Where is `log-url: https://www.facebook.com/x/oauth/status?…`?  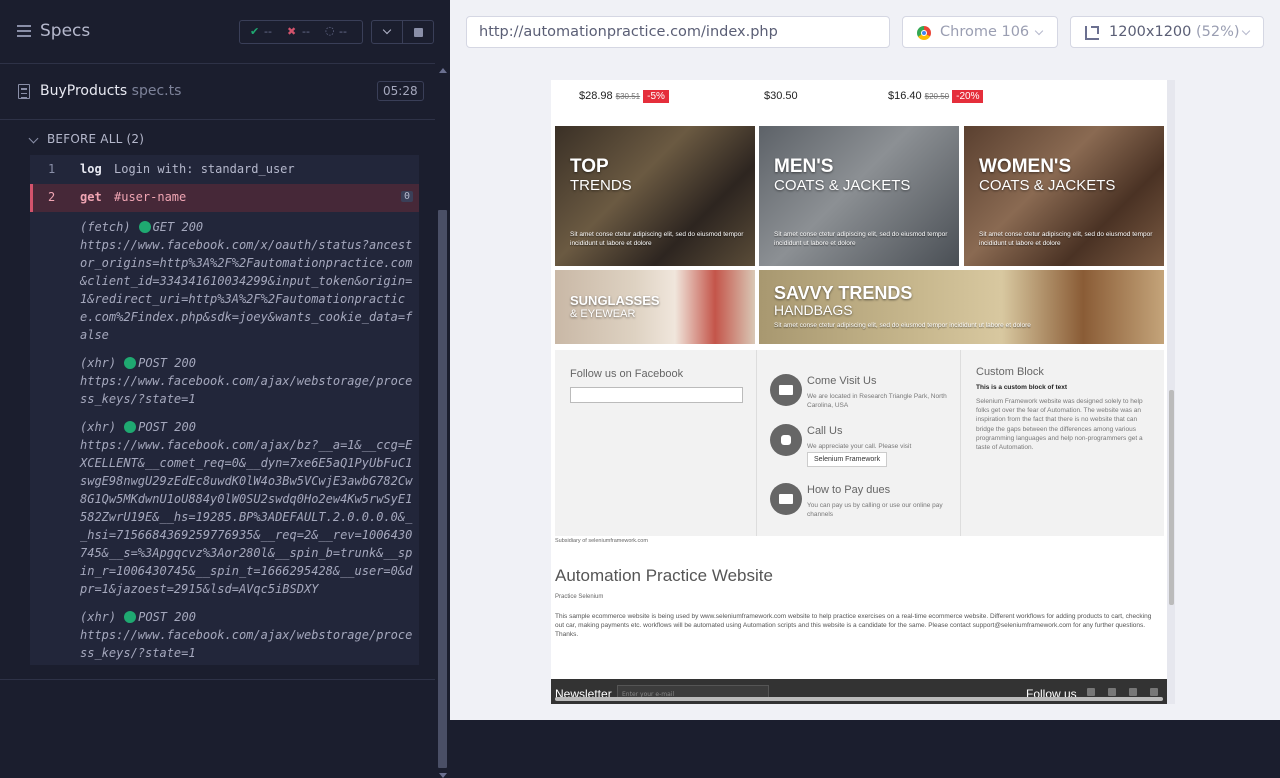
log-url: https://www.facebook.com/x/oauth/status?… is located at coordinates (246, 290).